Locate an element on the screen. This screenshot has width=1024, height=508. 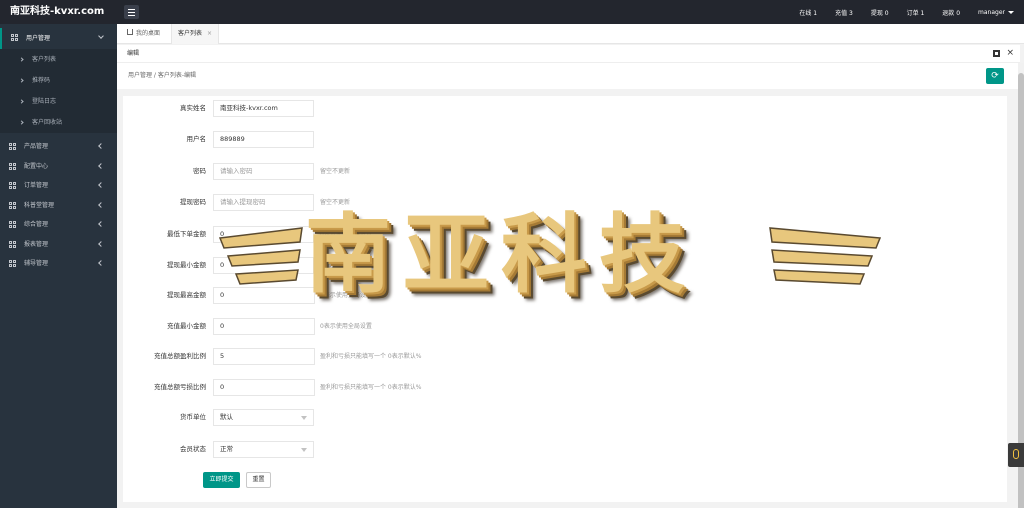
sidebar-item-label: 推荐码 is located at coordinates (41, 80).